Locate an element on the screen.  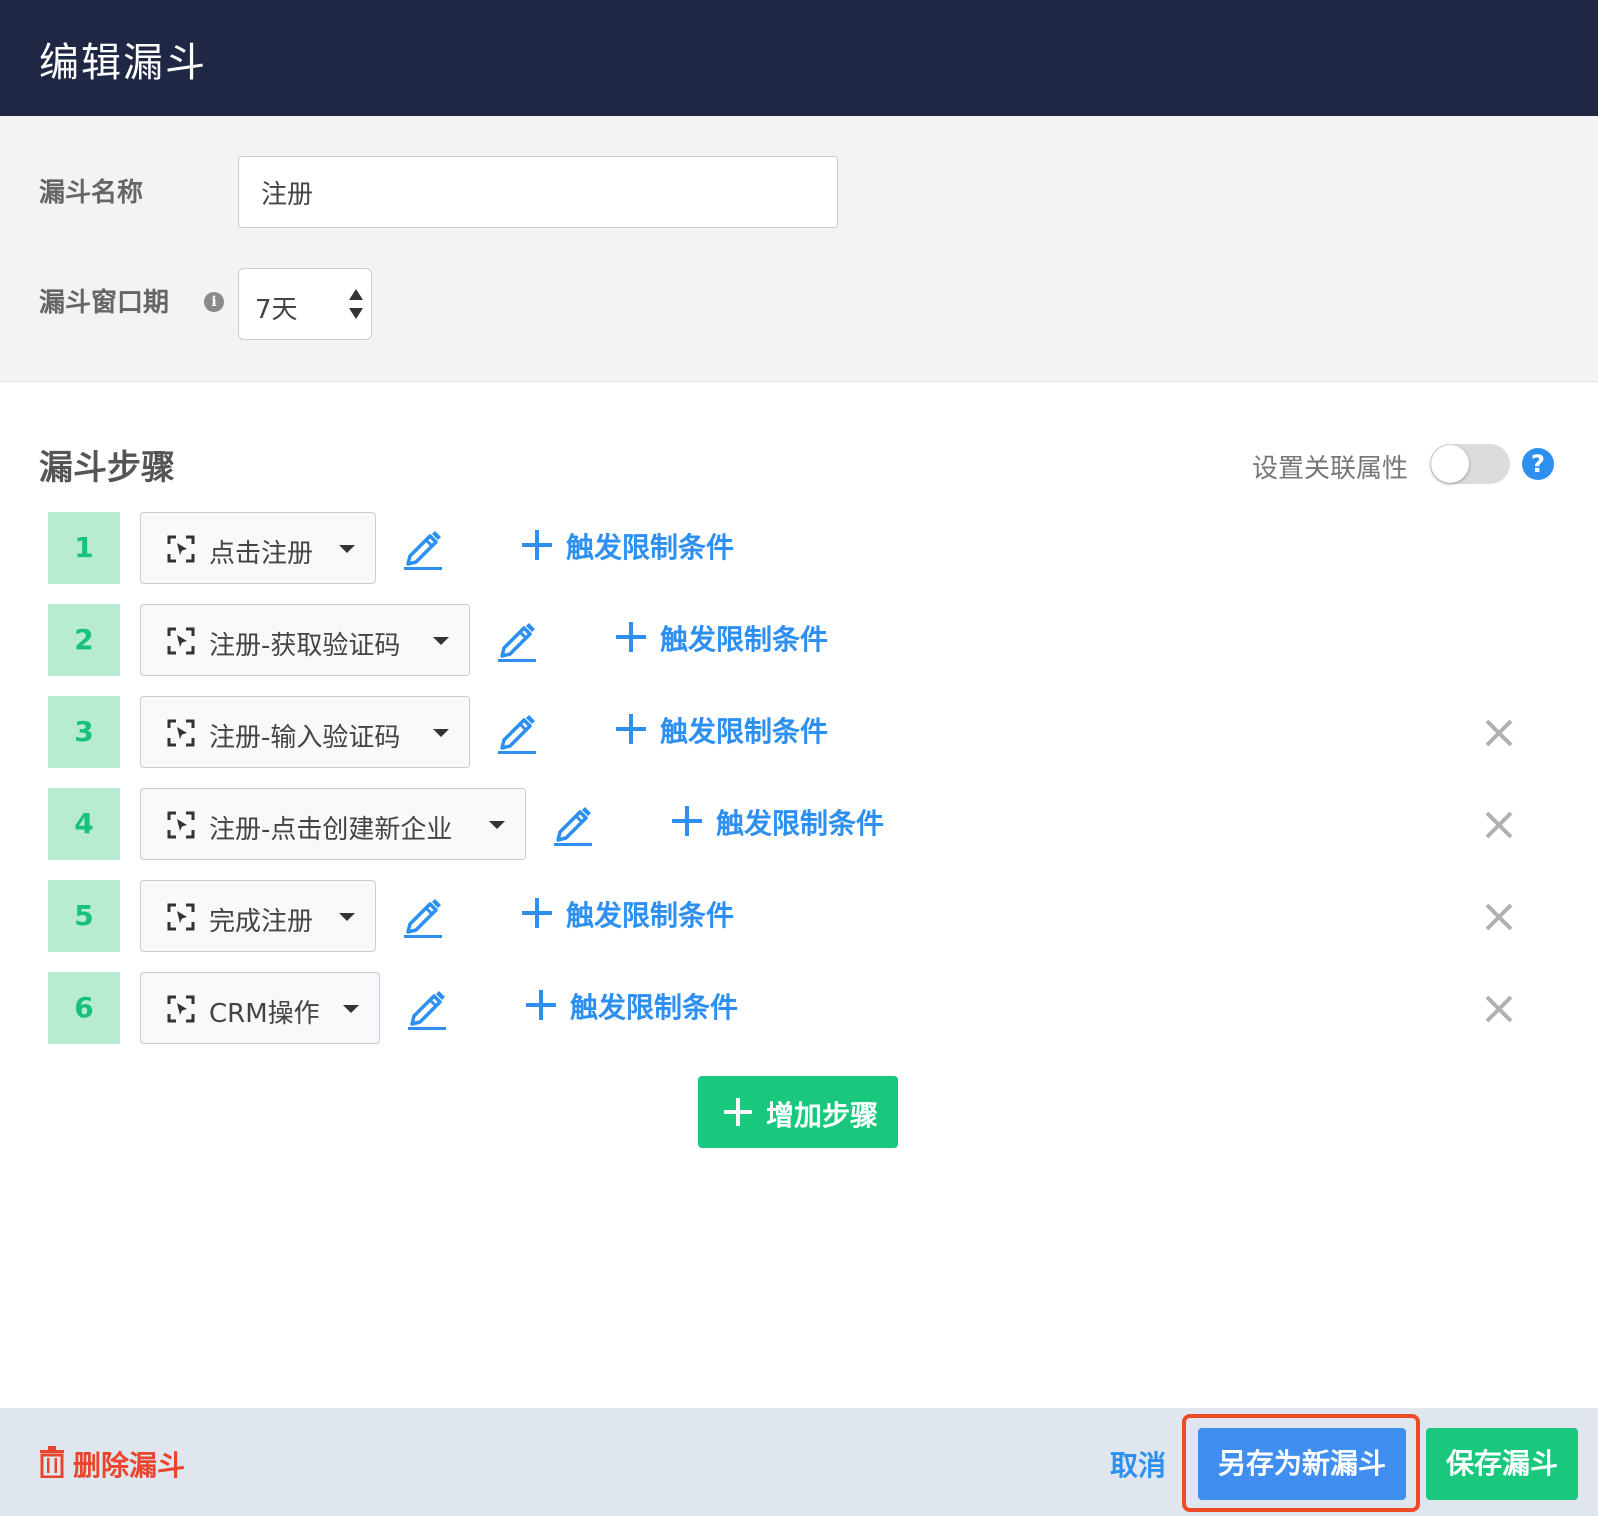
step-event-label: 注册-点击创建新企业 is located at coordinates (331, 830).